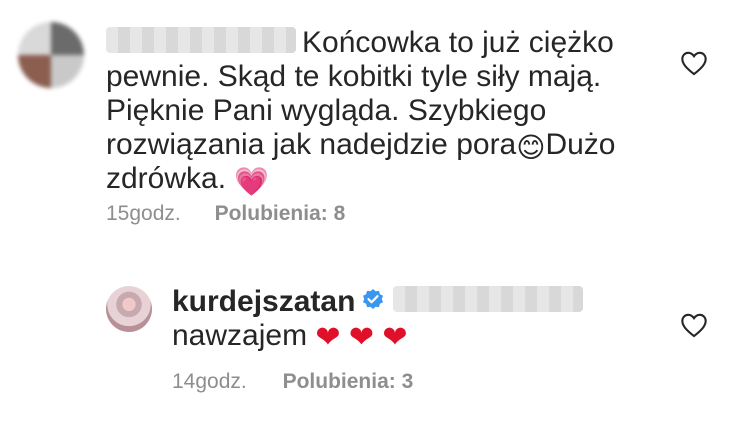  I want to click on reply-meta: 14godz. Polubienia: 3, so click(292, 382).